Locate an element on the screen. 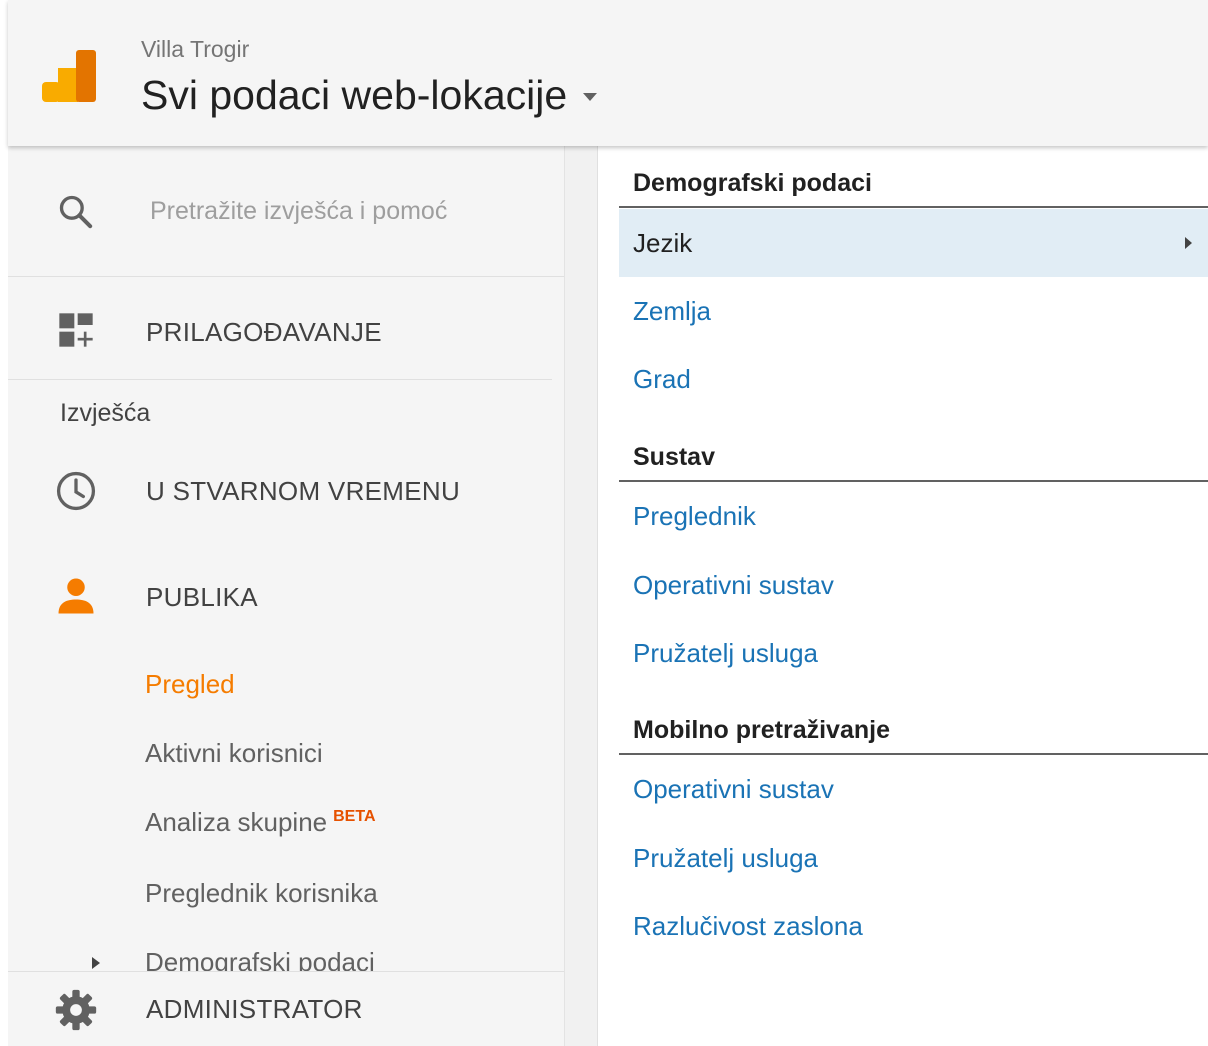  panel-link-browser: Preglednik is located at coordinates (913, 516).